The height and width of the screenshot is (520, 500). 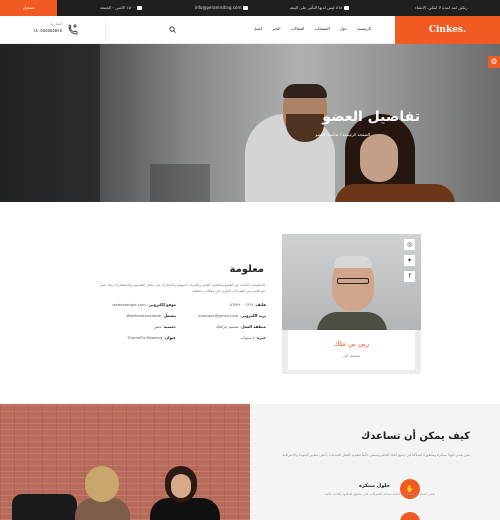 What do you see at coordinates (374, 486) in the screenshot?
I see `service-title: حلول مبتكرة` at bounding box center [374, 486].